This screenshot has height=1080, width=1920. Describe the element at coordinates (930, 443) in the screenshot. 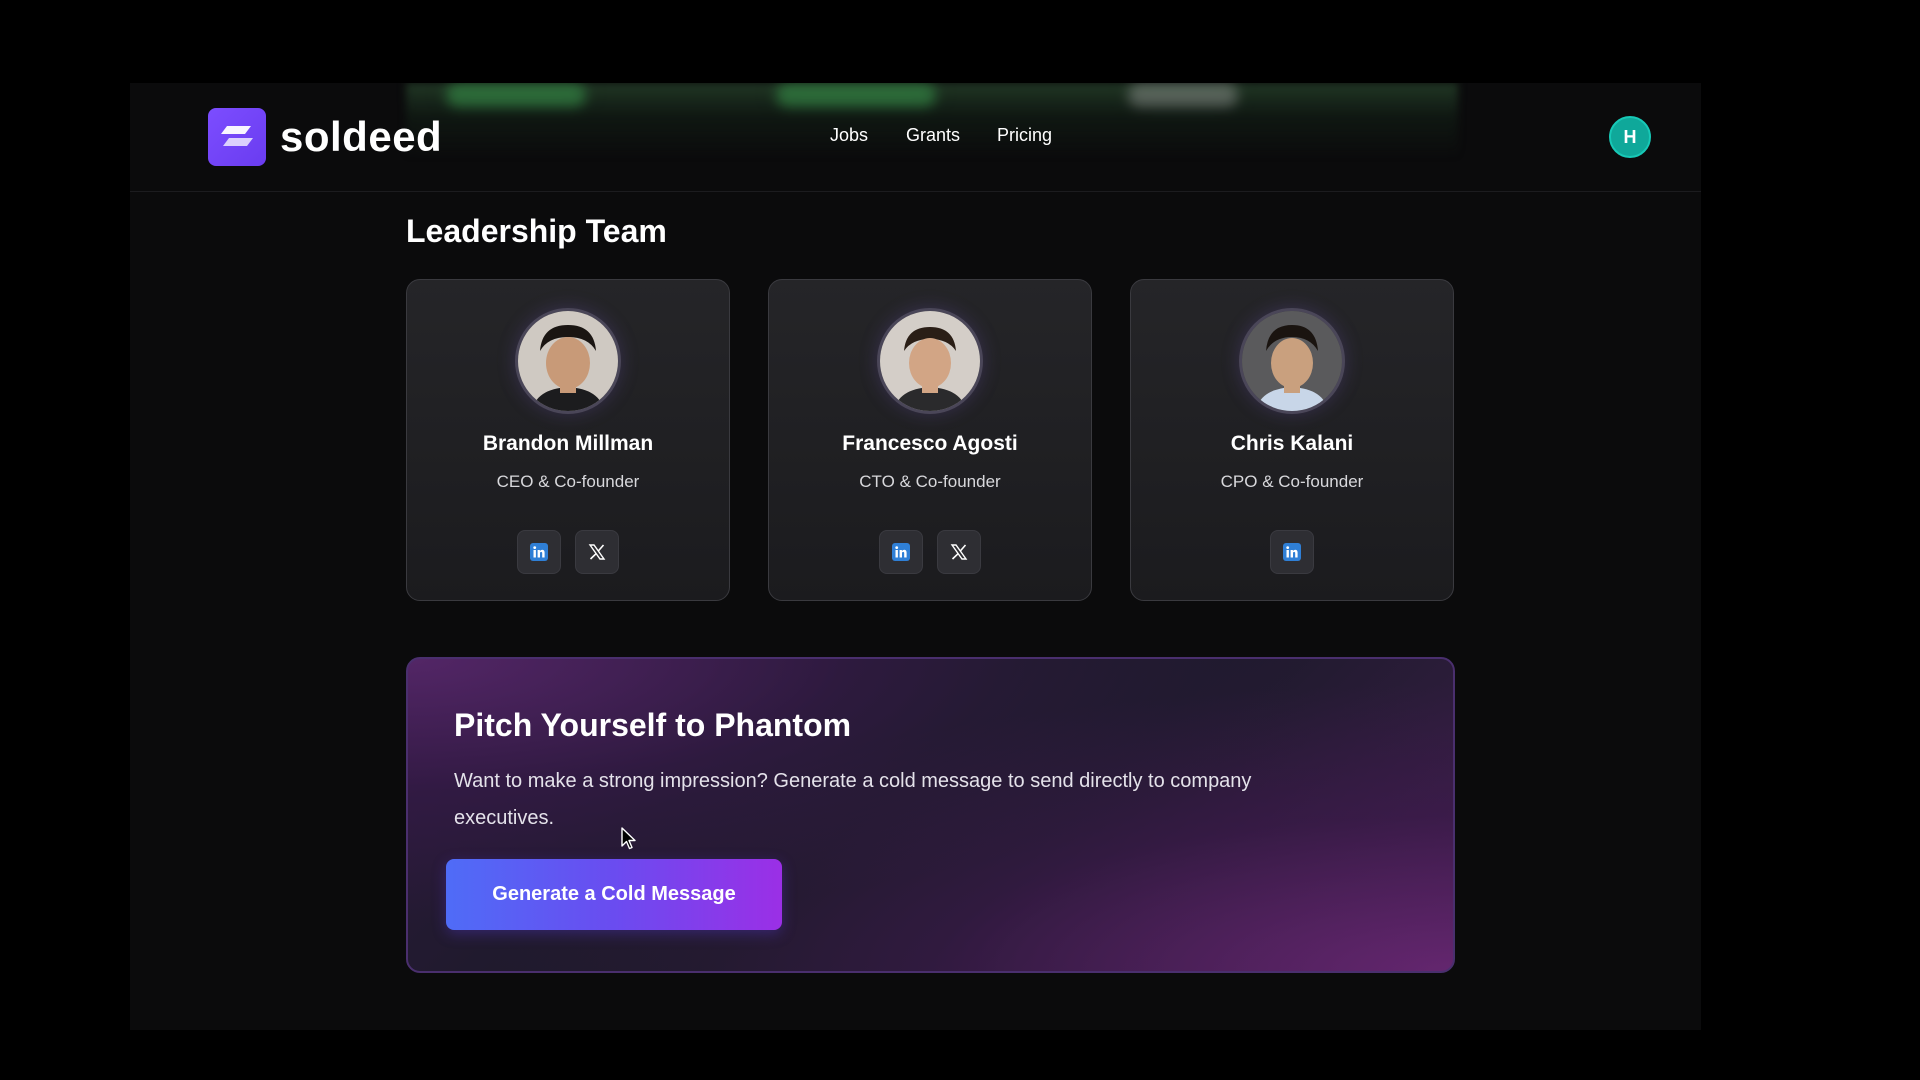

I see `member-name: Francesco Agosti` at that location.